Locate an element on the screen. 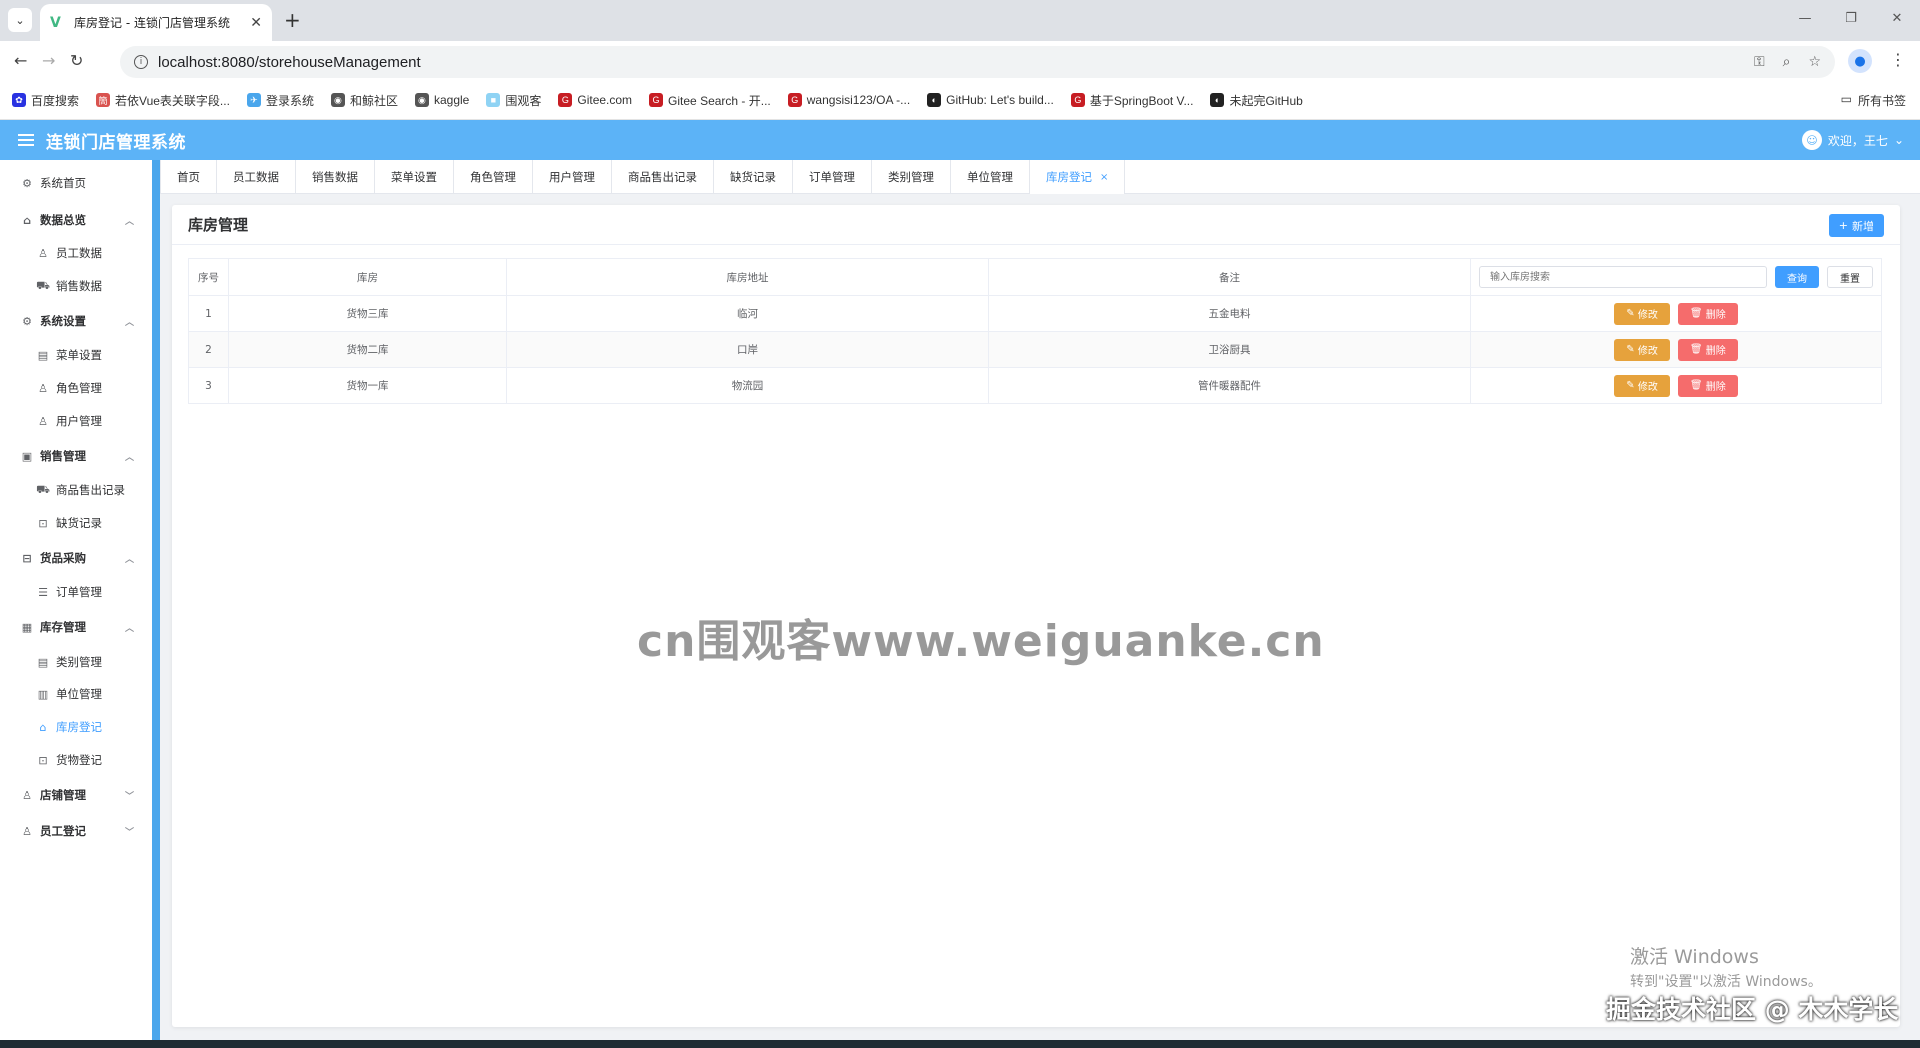 Image resolution: width=1920 pixels, height=1048 pixels. bookmark-item: ✿ 百度搜索 is located at coordinates (45, 100).